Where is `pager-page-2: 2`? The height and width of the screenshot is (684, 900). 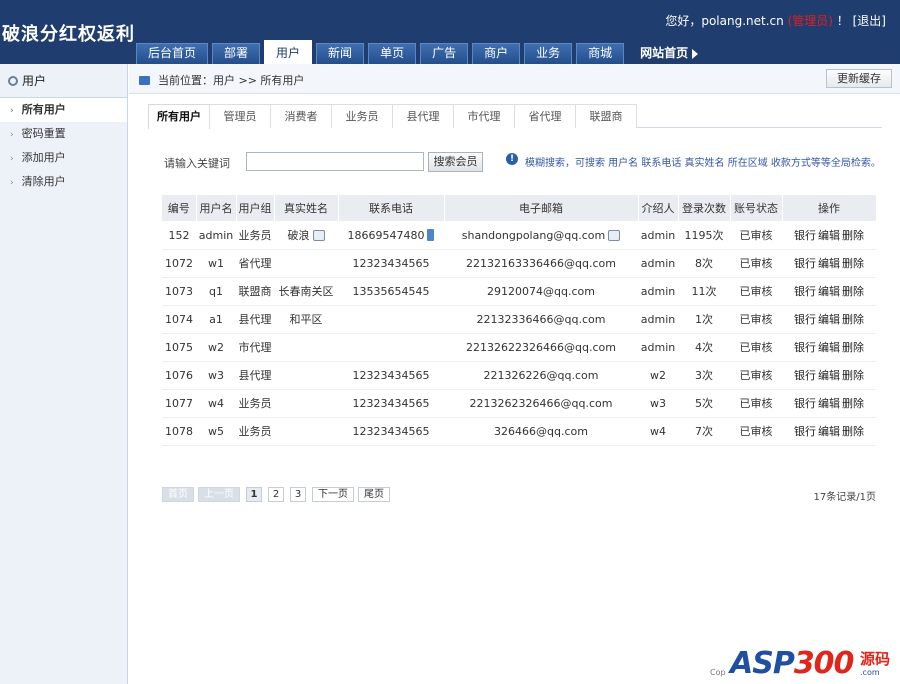 pager-page-2: 2 is located at coordinates (276, 494).